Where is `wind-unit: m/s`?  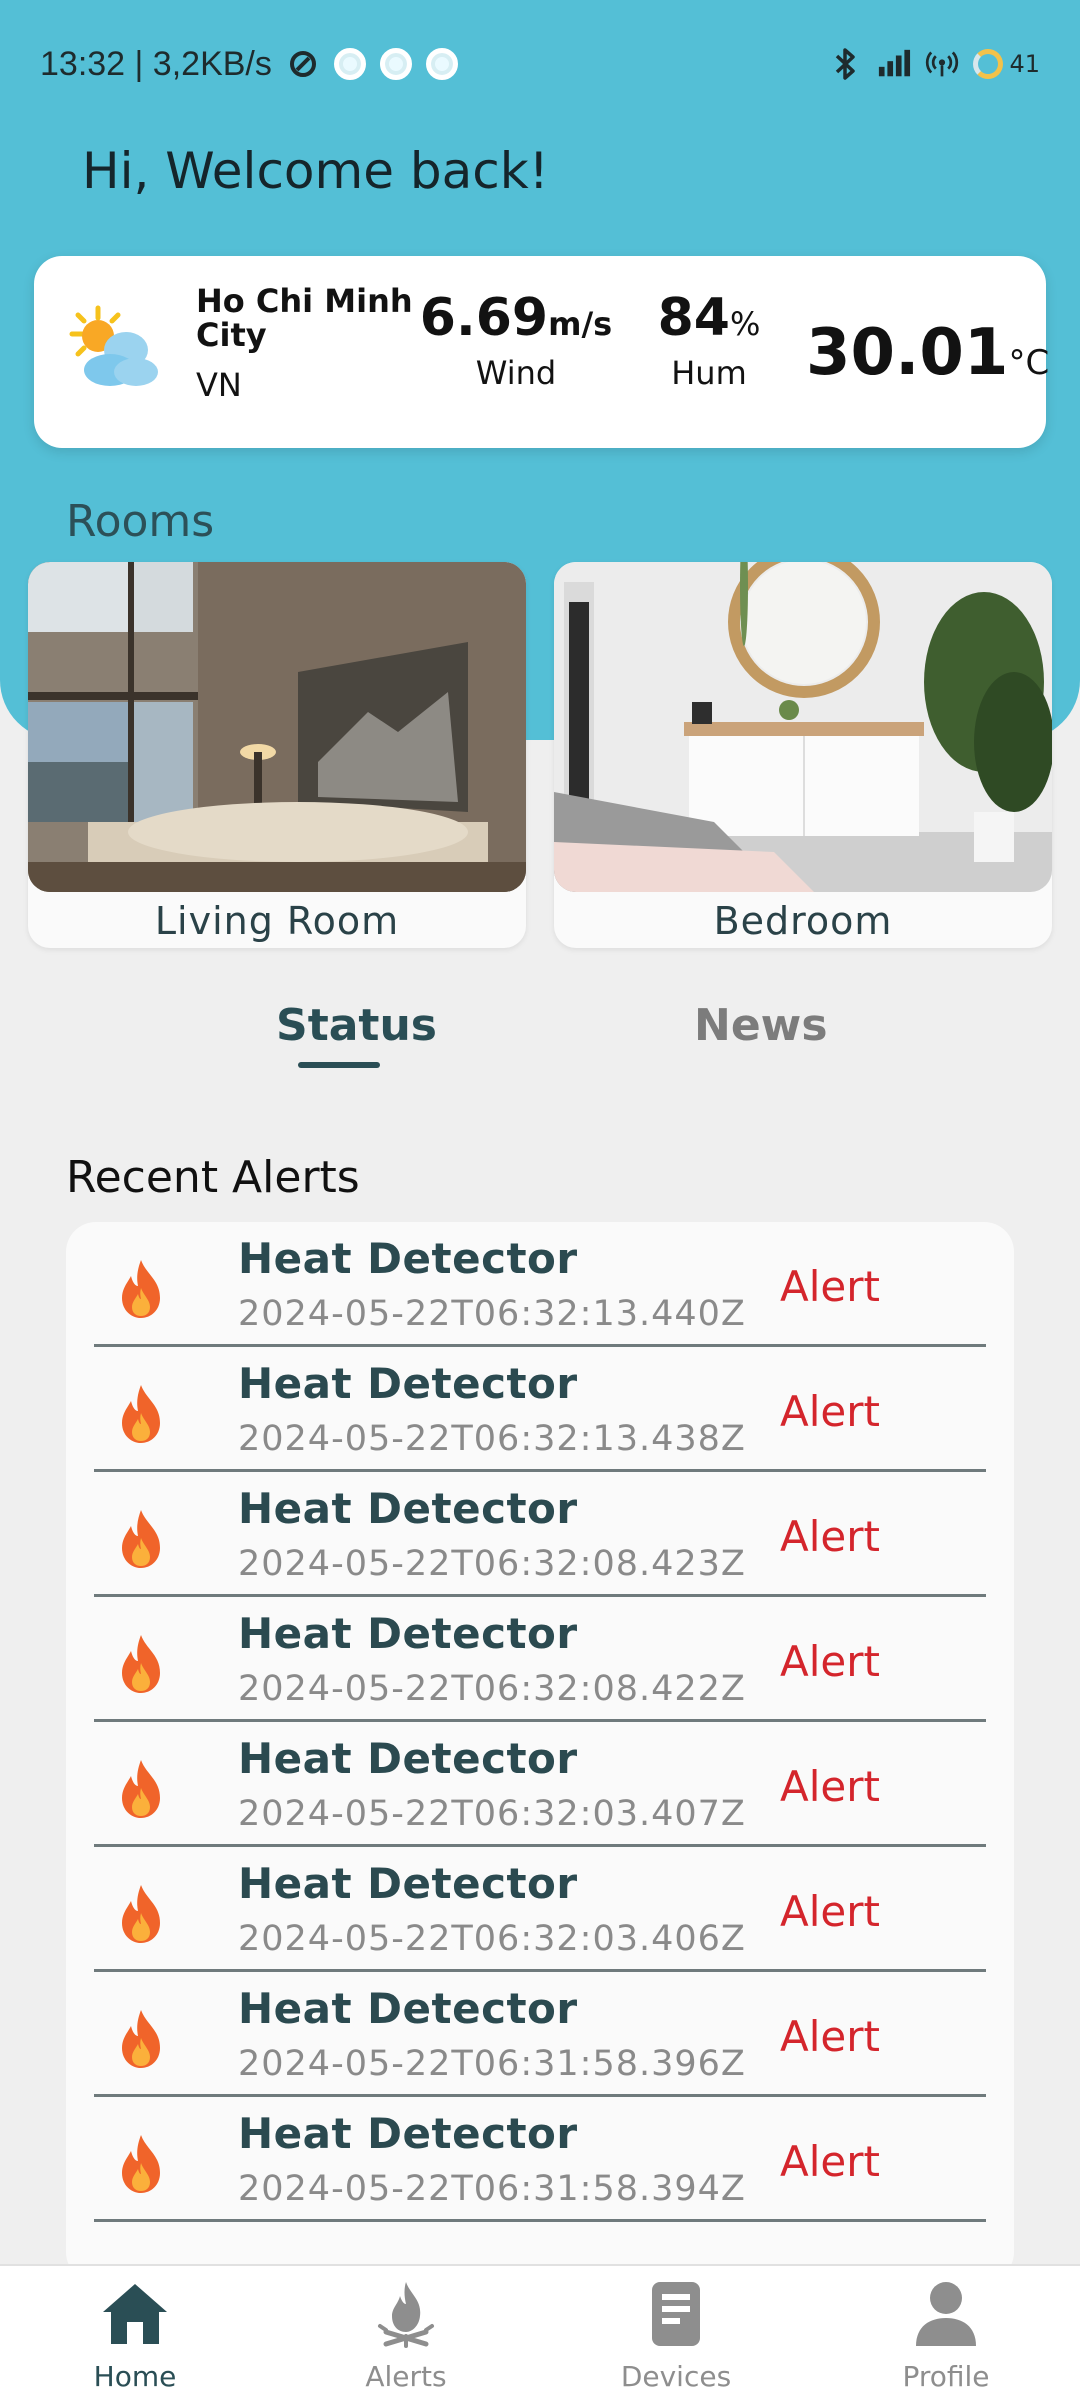 wind-unit: m/s is located at coordinates (580, 324).